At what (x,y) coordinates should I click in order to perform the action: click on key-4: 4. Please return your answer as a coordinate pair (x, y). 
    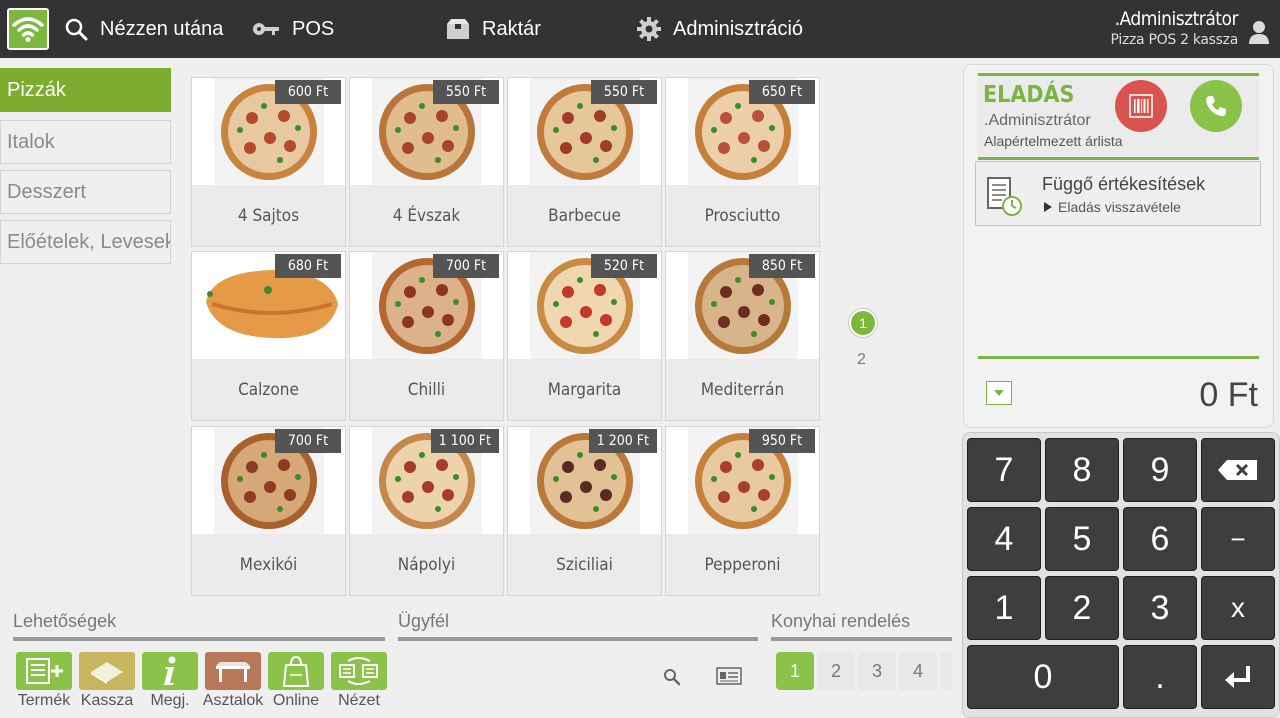
    Looking at the image, I should click on (1004, 539).